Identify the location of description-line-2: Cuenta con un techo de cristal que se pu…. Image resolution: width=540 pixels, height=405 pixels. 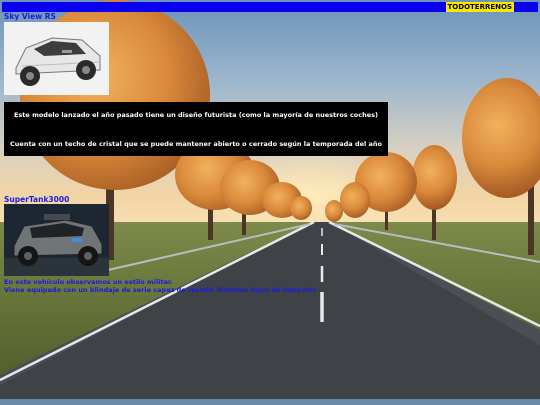
(196, 144).